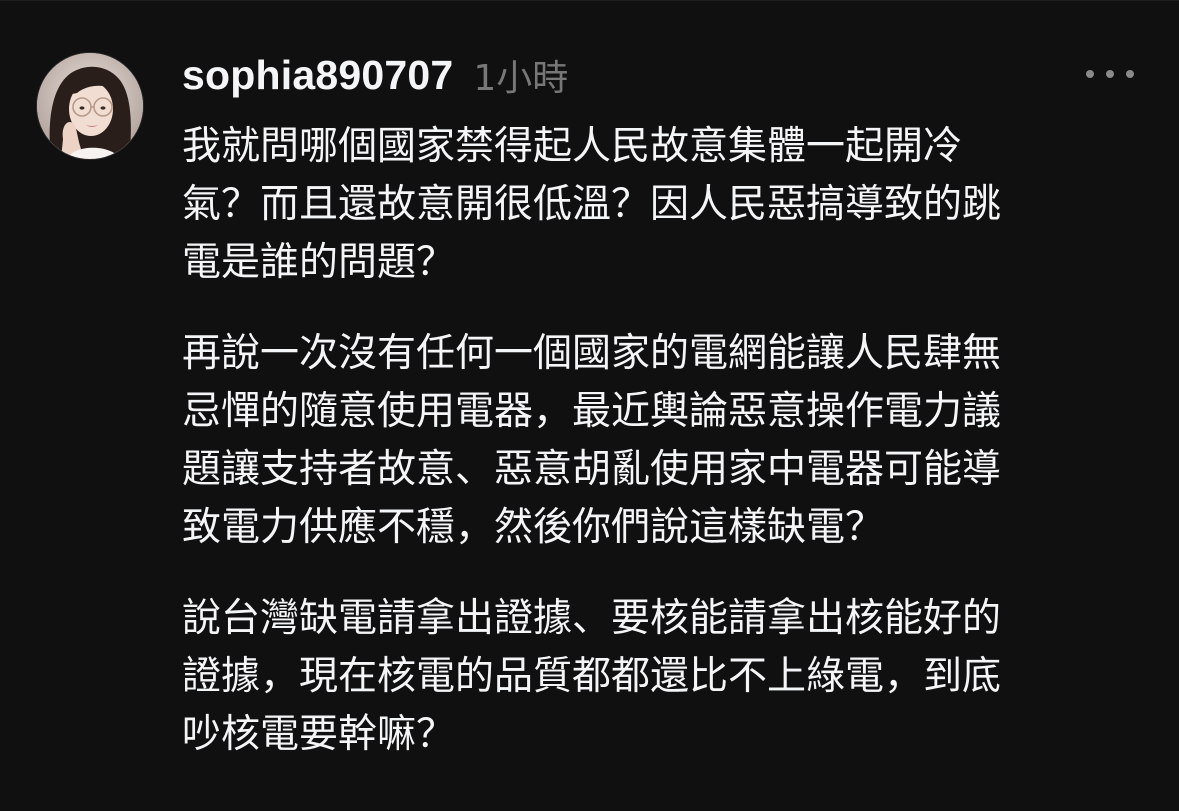  I want to click on more-options-button, so click(1110, 74).